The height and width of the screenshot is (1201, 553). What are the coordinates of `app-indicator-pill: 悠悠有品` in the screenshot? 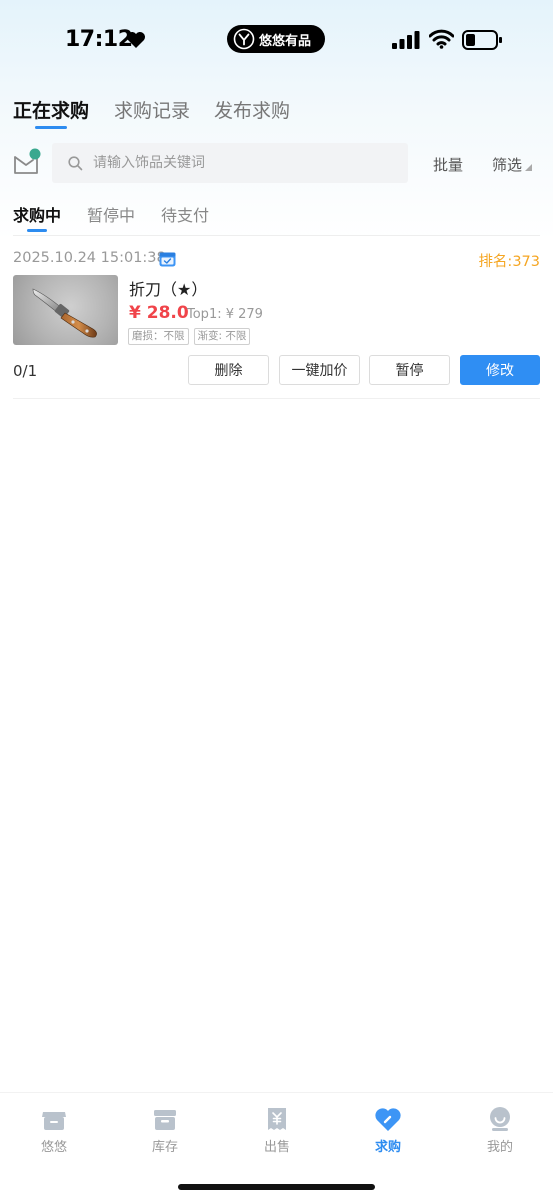 It's located at (276, 39).